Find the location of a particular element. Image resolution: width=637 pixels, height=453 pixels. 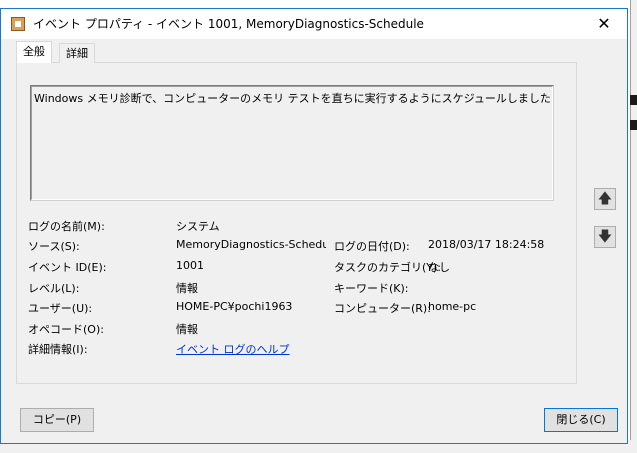

opcode-value: 情報 is located at coordinates (187, 329).